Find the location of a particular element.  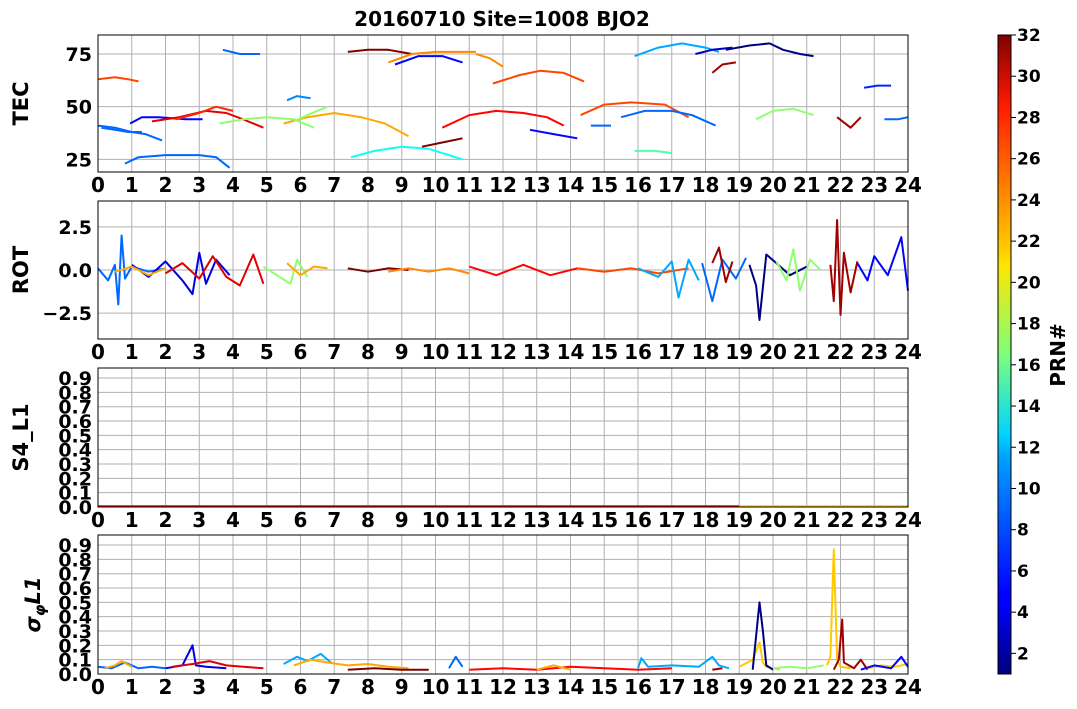

colorbar-tick-label: 24 is located at coordinates (1029, 201).